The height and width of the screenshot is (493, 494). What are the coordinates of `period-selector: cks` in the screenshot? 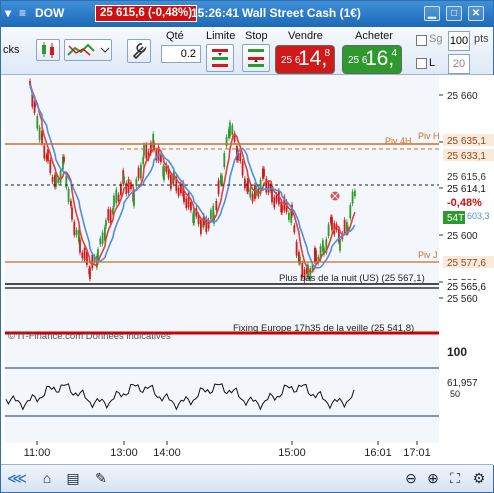 It's located at (11, 50).